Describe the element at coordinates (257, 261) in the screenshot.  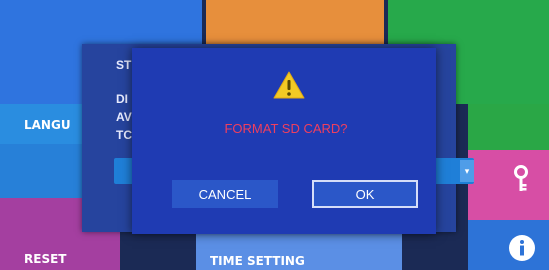
I see `time-setting-label: TIME SETTING` at that location.